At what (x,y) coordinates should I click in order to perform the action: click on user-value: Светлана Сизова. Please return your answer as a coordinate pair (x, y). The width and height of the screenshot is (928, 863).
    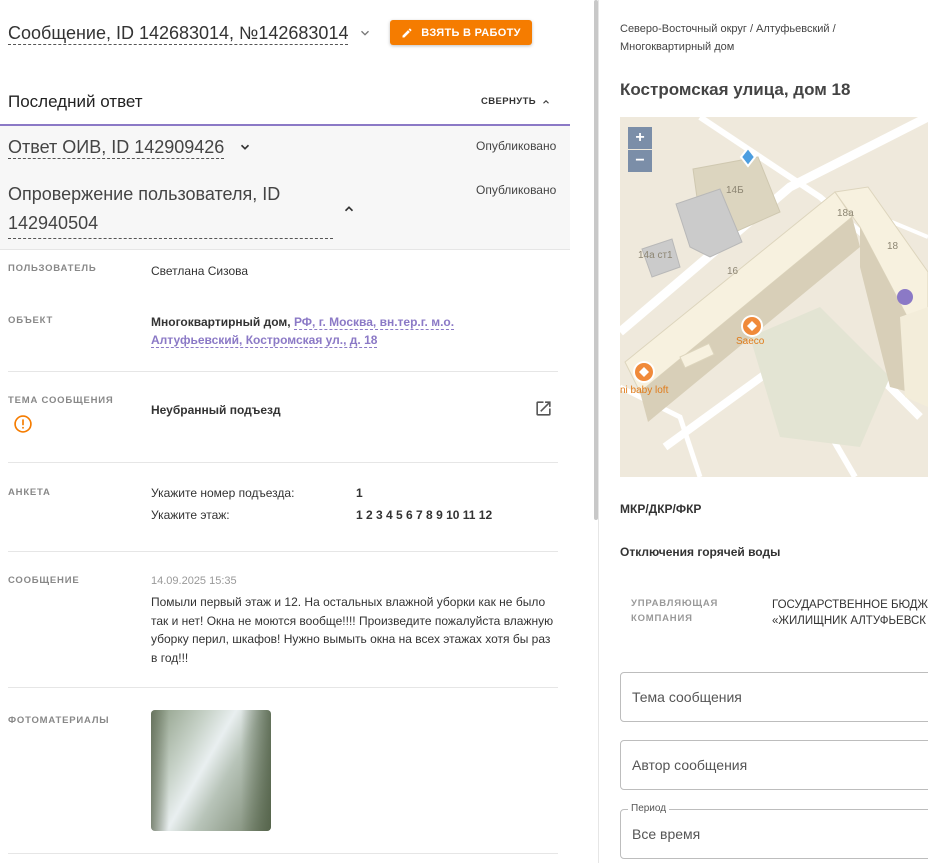
    Looking at the image, I should click on (200, 271).